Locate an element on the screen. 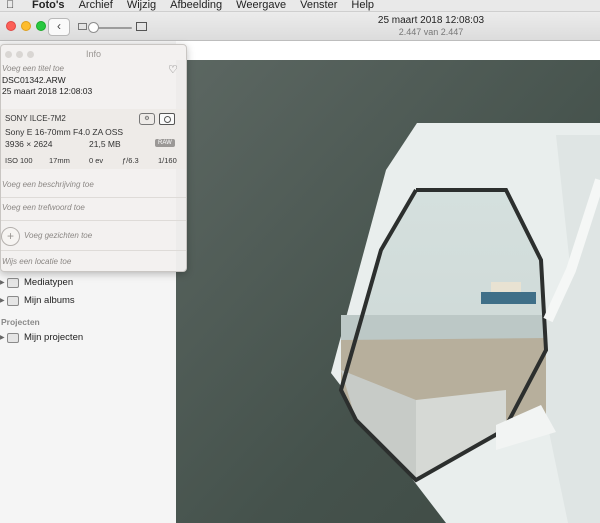  sidebar-item-label: Mediatypen is located at coordinates (49, 282).